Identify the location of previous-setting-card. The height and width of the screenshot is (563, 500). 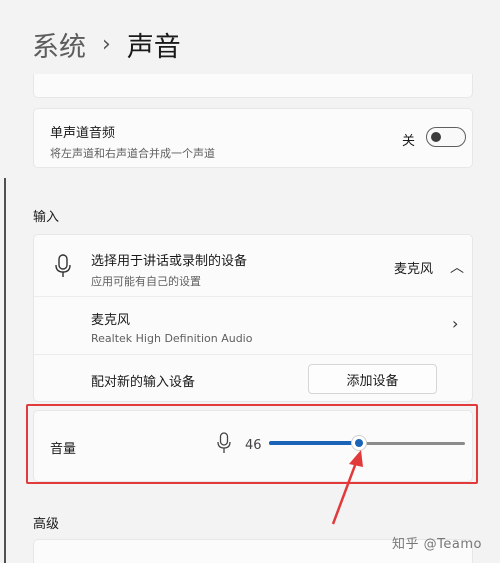
(253, 86).